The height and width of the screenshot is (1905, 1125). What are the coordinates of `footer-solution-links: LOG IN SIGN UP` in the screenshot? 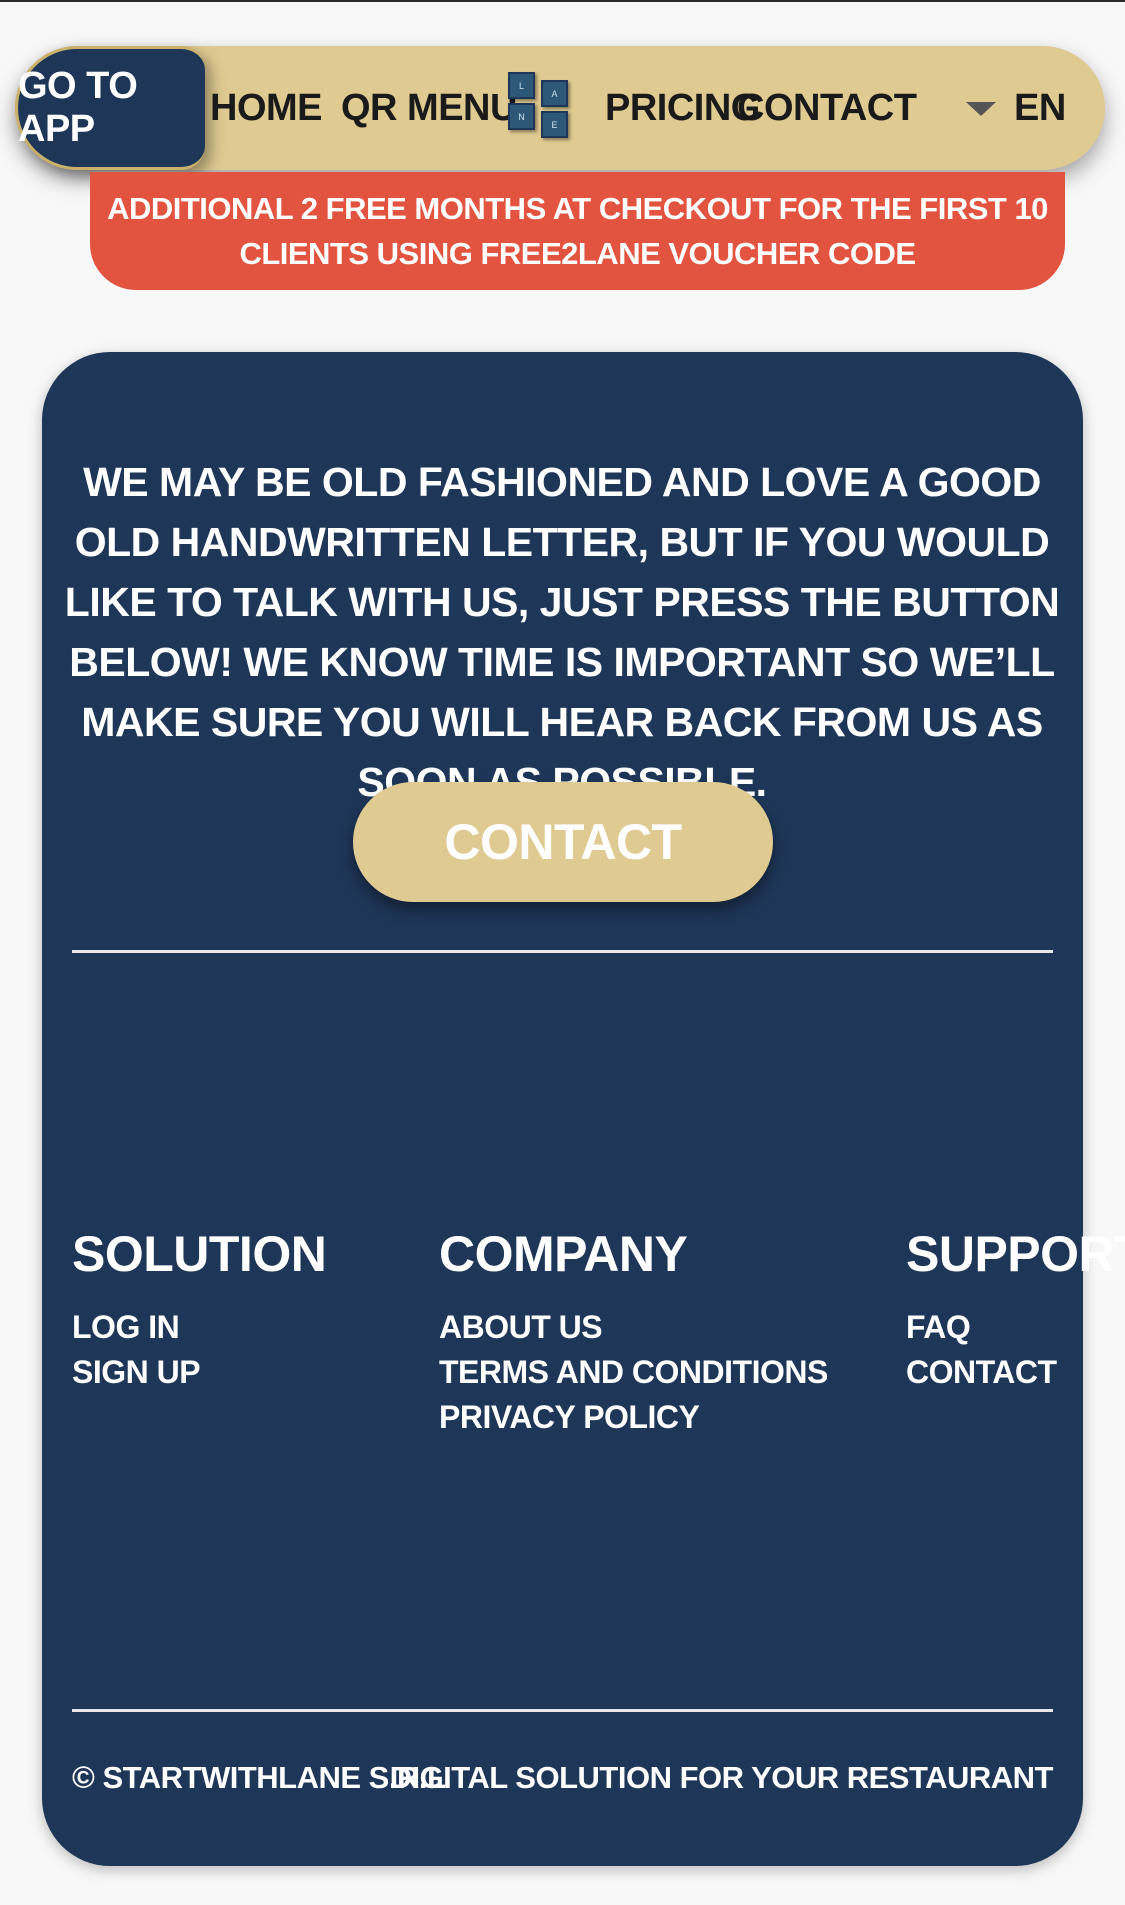 It's located at (136, 1350).